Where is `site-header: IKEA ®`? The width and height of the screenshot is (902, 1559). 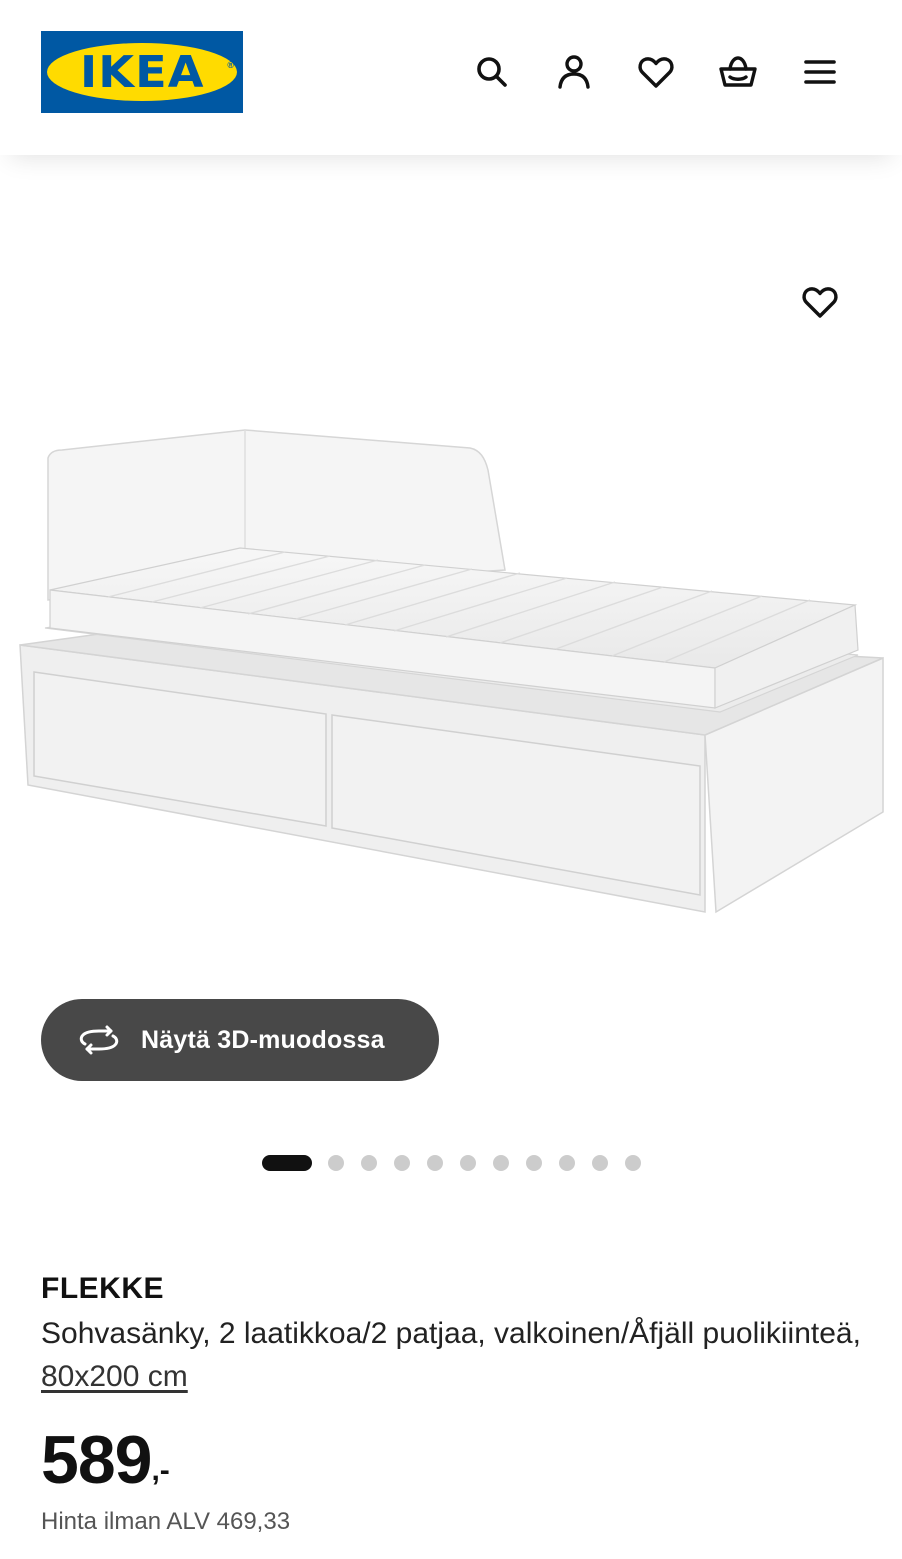
site-header: IKEA ® is located at coordinates (451, 77).